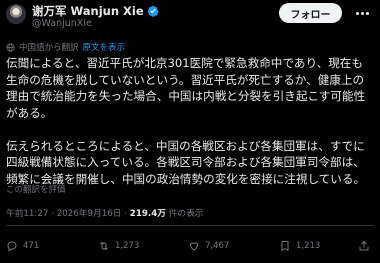 The image size is (380, 263). Describe the element at coordinates (194, 246) in the screenshot. I see `like-icon` at that location.